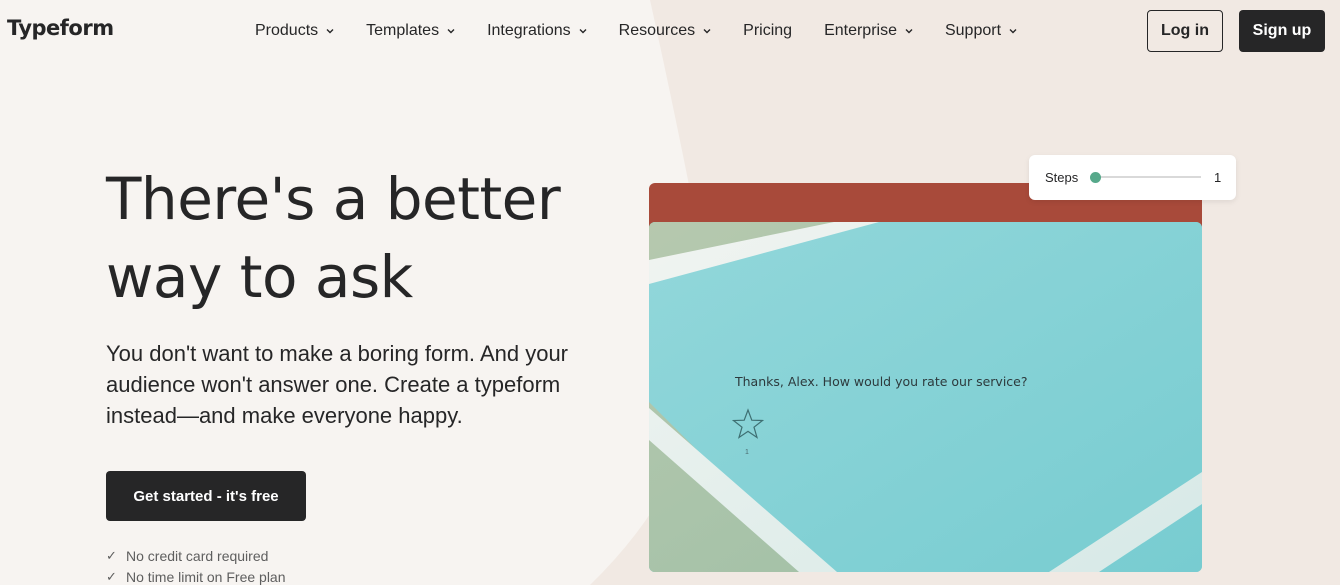  I want to click on steps-slider-track, so click(1148, 177).